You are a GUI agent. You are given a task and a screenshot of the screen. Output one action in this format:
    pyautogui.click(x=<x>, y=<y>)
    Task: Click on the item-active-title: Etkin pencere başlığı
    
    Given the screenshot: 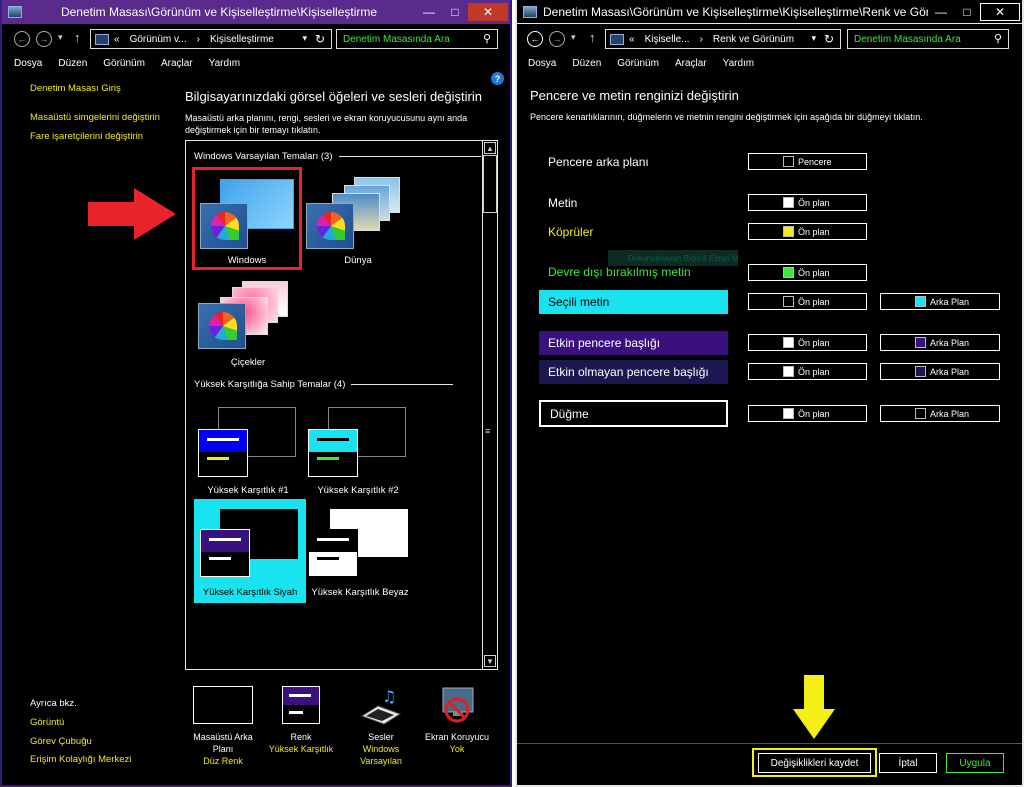 What is the action you would take?
    pyautogui.click(x=633, y=343)
    